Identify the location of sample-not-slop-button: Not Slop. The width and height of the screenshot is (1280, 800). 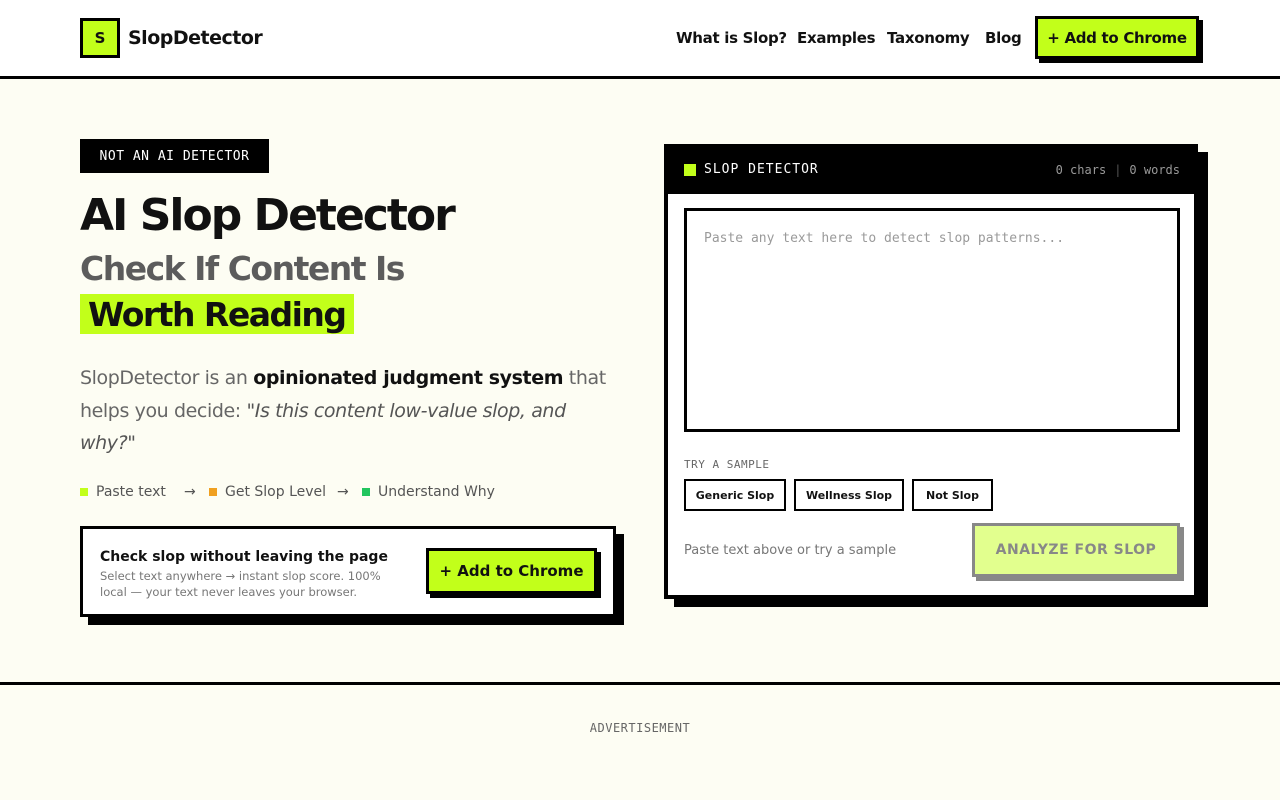
(952, 495).